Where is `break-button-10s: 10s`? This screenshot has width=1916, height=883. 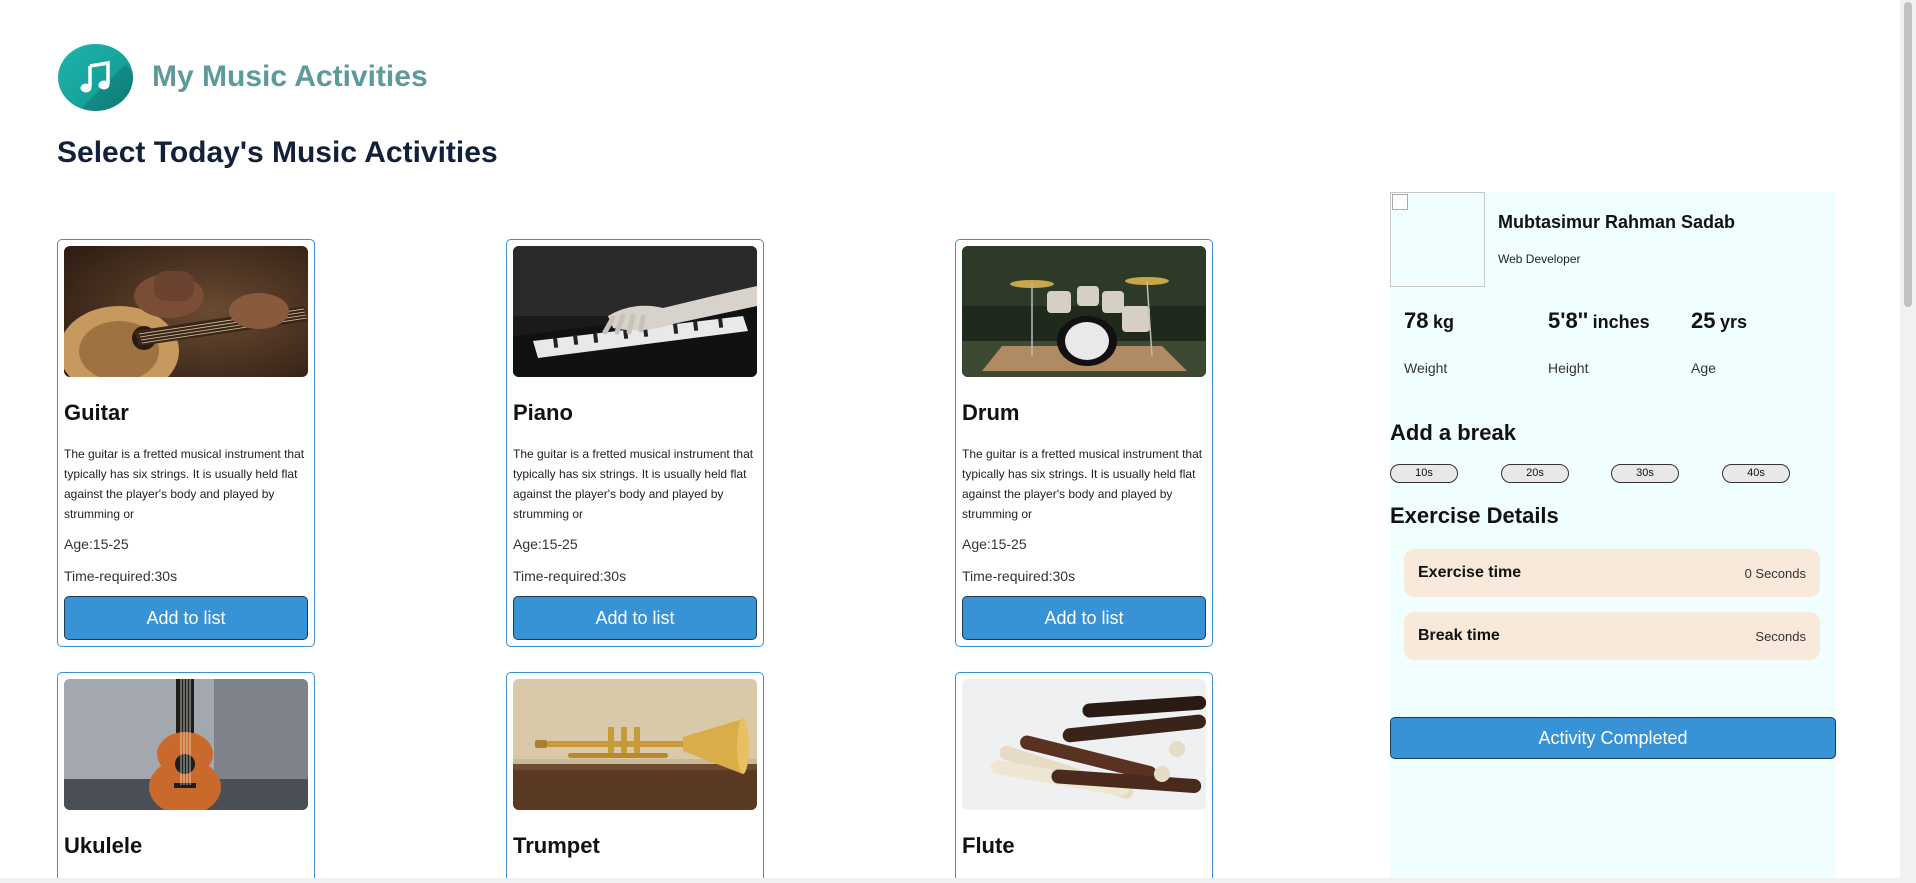 break-button-10s: 10s is located at coordinates (1424, 473).